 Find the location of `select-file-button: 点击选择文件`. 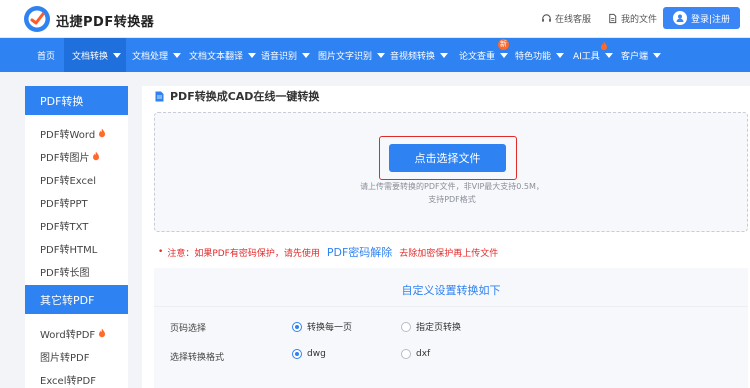

select-file-button: 点击选择文件 is located at coordinates (447, 158).